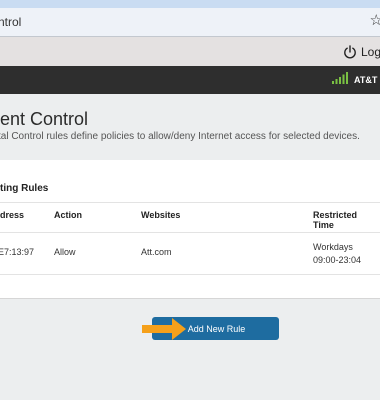 The width and height of the screenshot is (380, 400). I want to click on cell-websites: Att.com, so click(156, 252).